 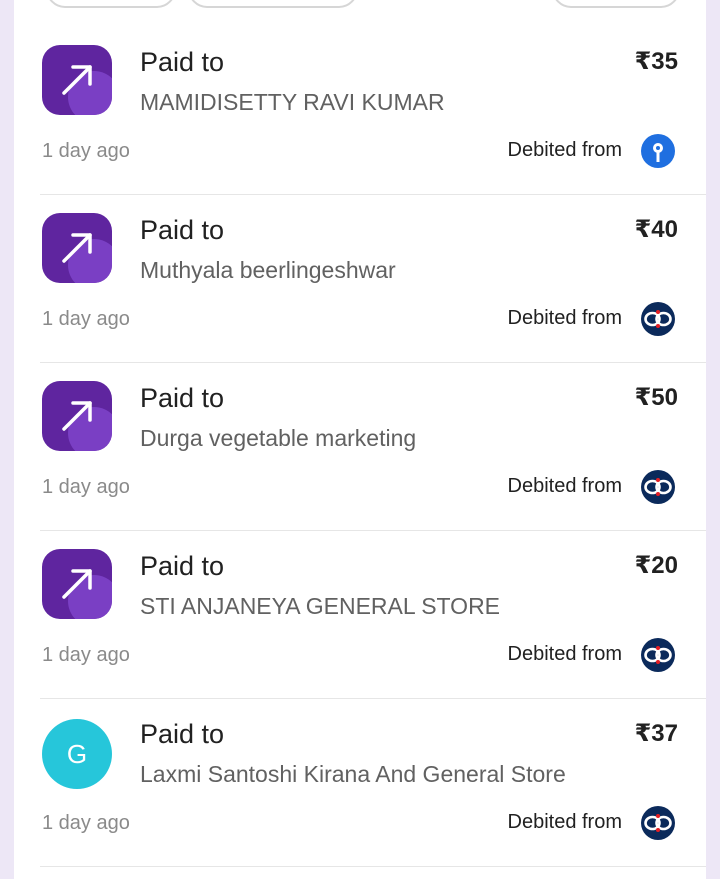 I want to click on payee-name: Laxmi Santoshi Kirana And General Store, so click(x=353, y=774).